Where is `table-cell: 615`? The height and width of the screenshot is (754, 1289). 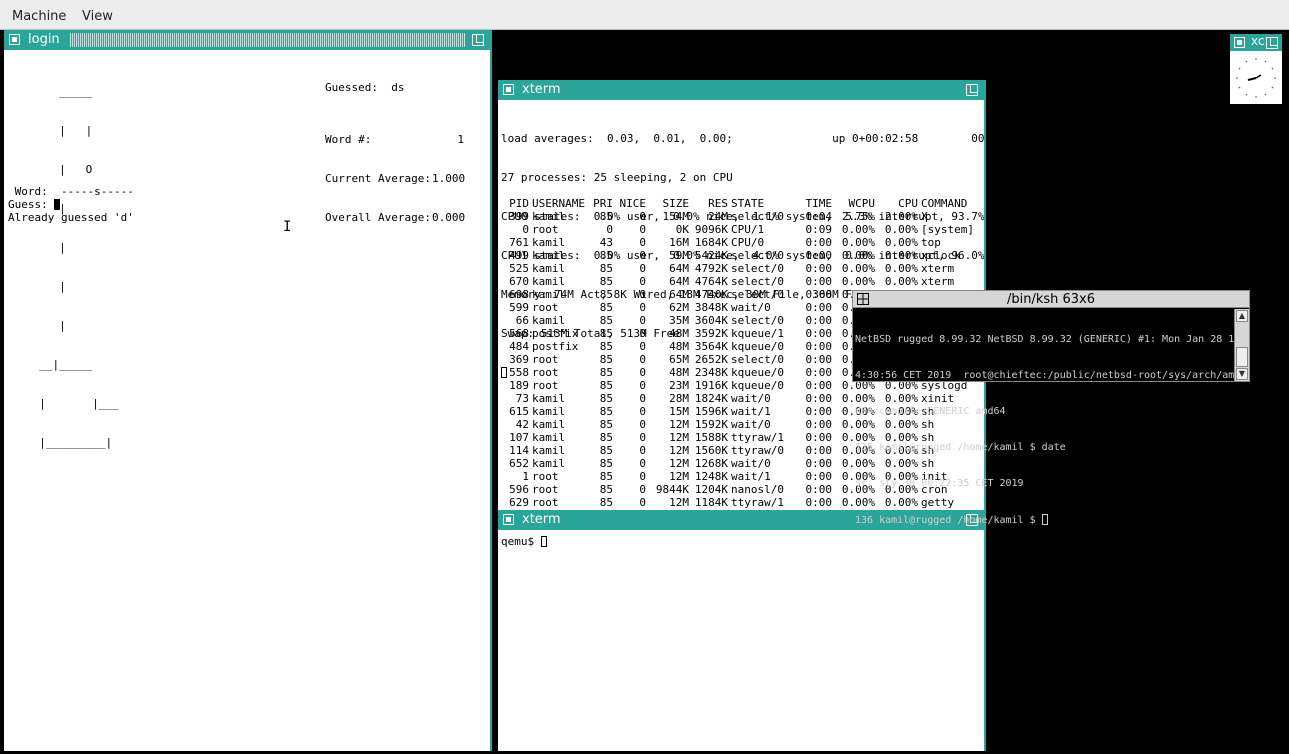 table-cell: 615 is located at coordinates (519, 411).